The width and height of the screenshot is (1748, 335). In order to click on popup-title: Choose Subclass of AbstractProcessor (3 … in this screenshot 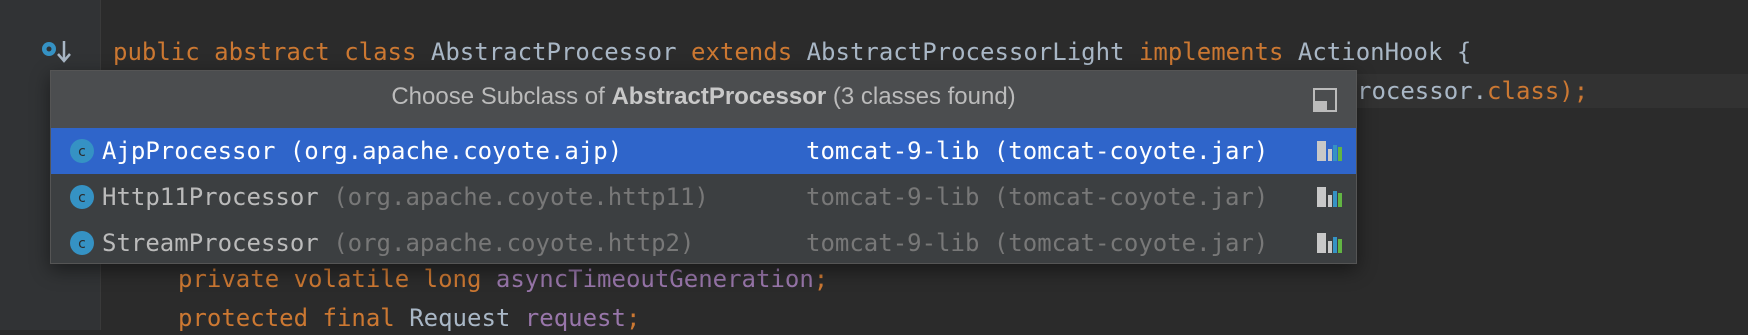, I will do `click(703, 97)`.